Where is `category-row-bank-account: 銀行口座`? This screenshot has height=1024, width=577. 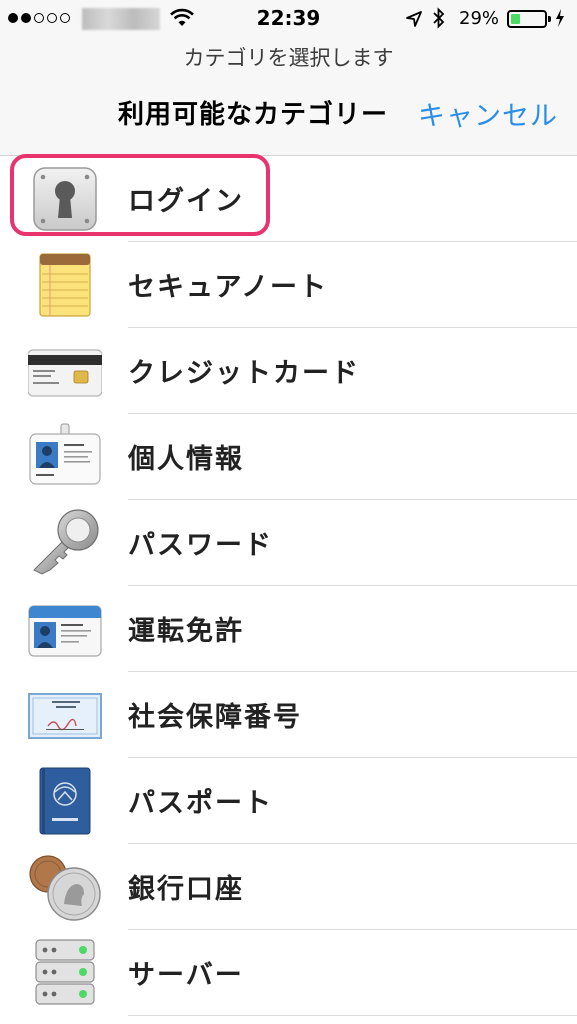 category-row-bank-account: 銀行口座 is located at coordinates (288, 887).